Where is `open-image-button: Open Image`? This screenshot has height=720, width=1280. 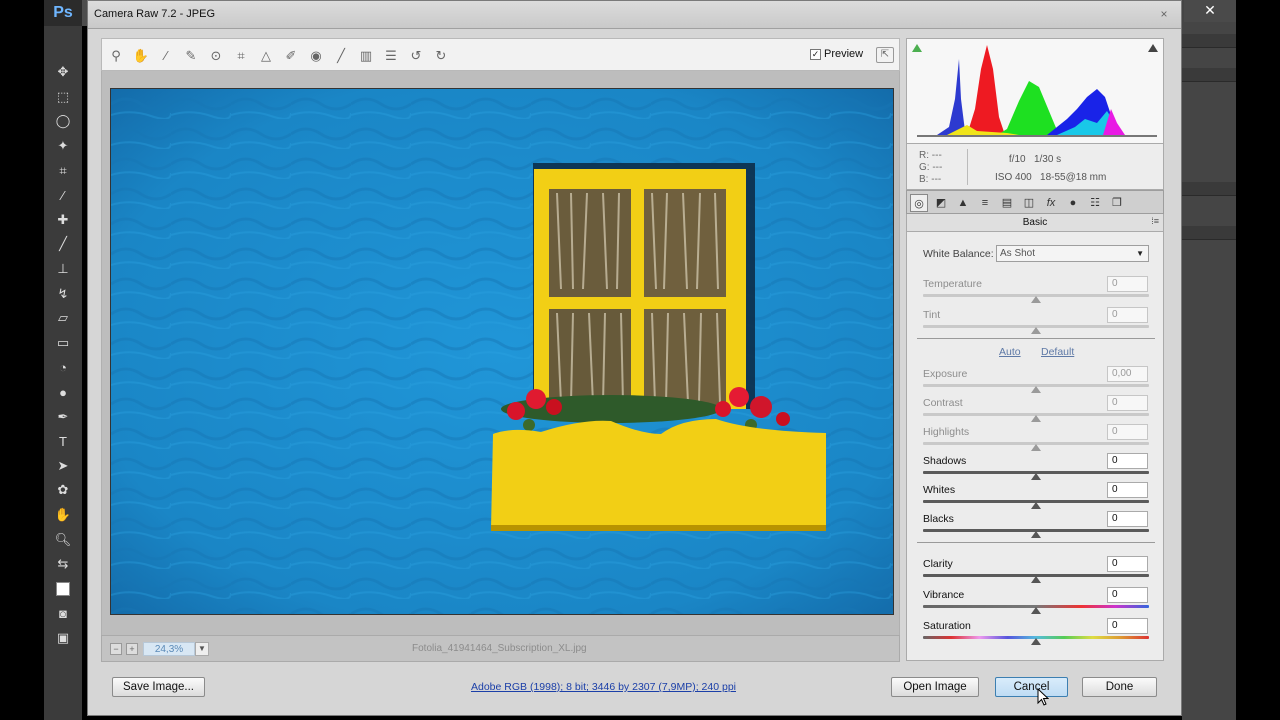
open-image-button: Open Image is located at coordinates (935, 687).